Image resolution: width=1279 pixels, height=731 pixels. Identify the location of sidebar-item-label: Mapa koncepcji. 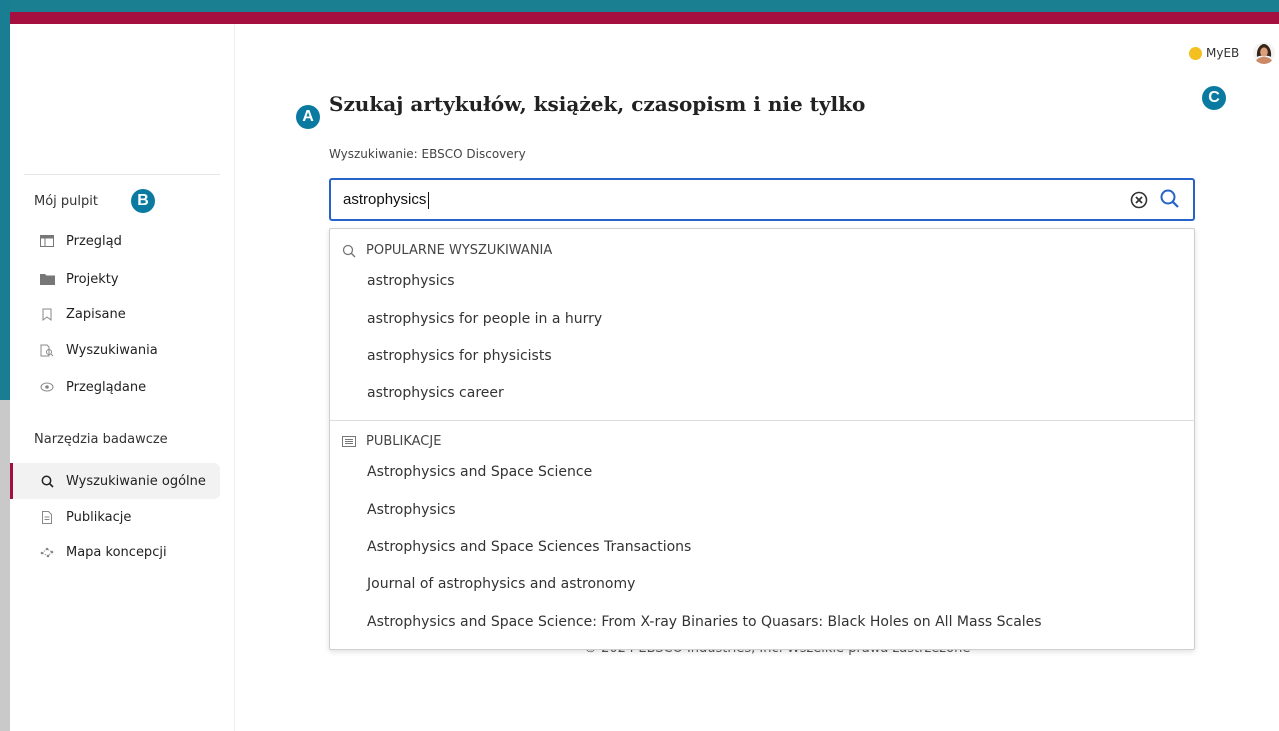
(116, 552).